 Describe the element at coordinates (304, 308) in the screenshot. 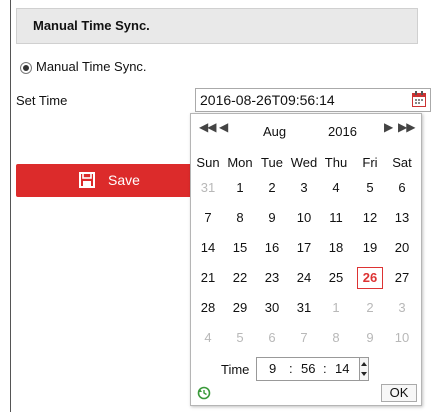

I see `day-cell: 31` at that location.